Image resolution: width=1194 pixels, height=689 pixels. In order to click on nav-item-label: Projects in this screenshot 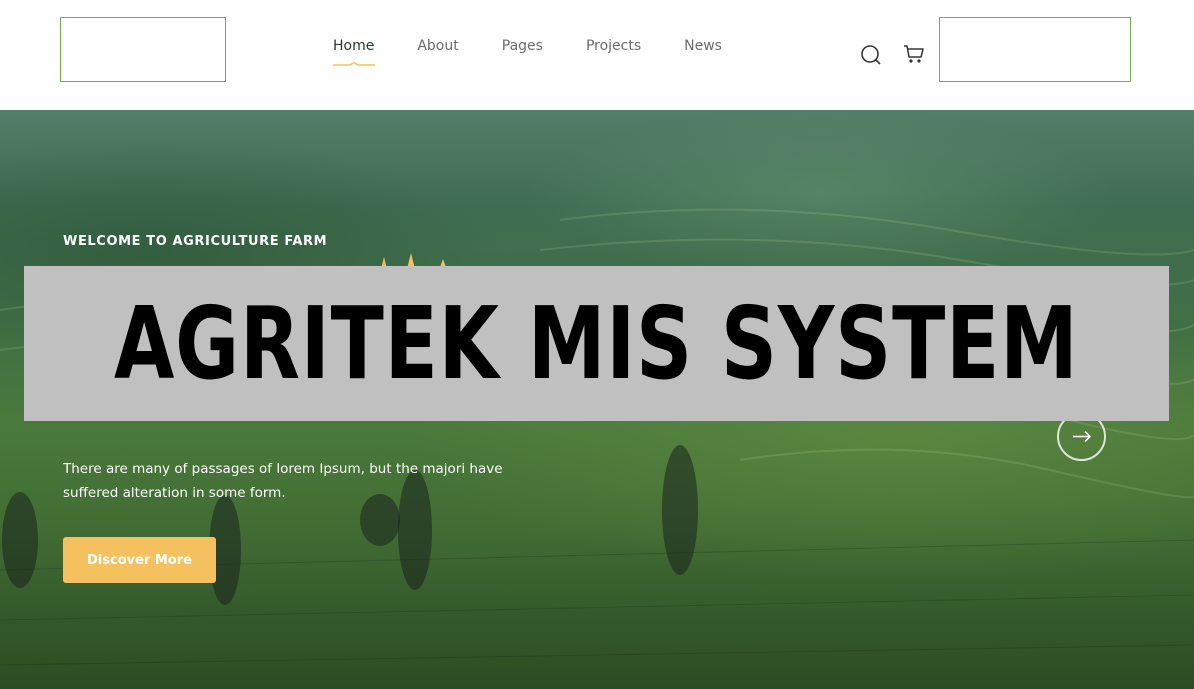, I will do `click(613, 46)`.